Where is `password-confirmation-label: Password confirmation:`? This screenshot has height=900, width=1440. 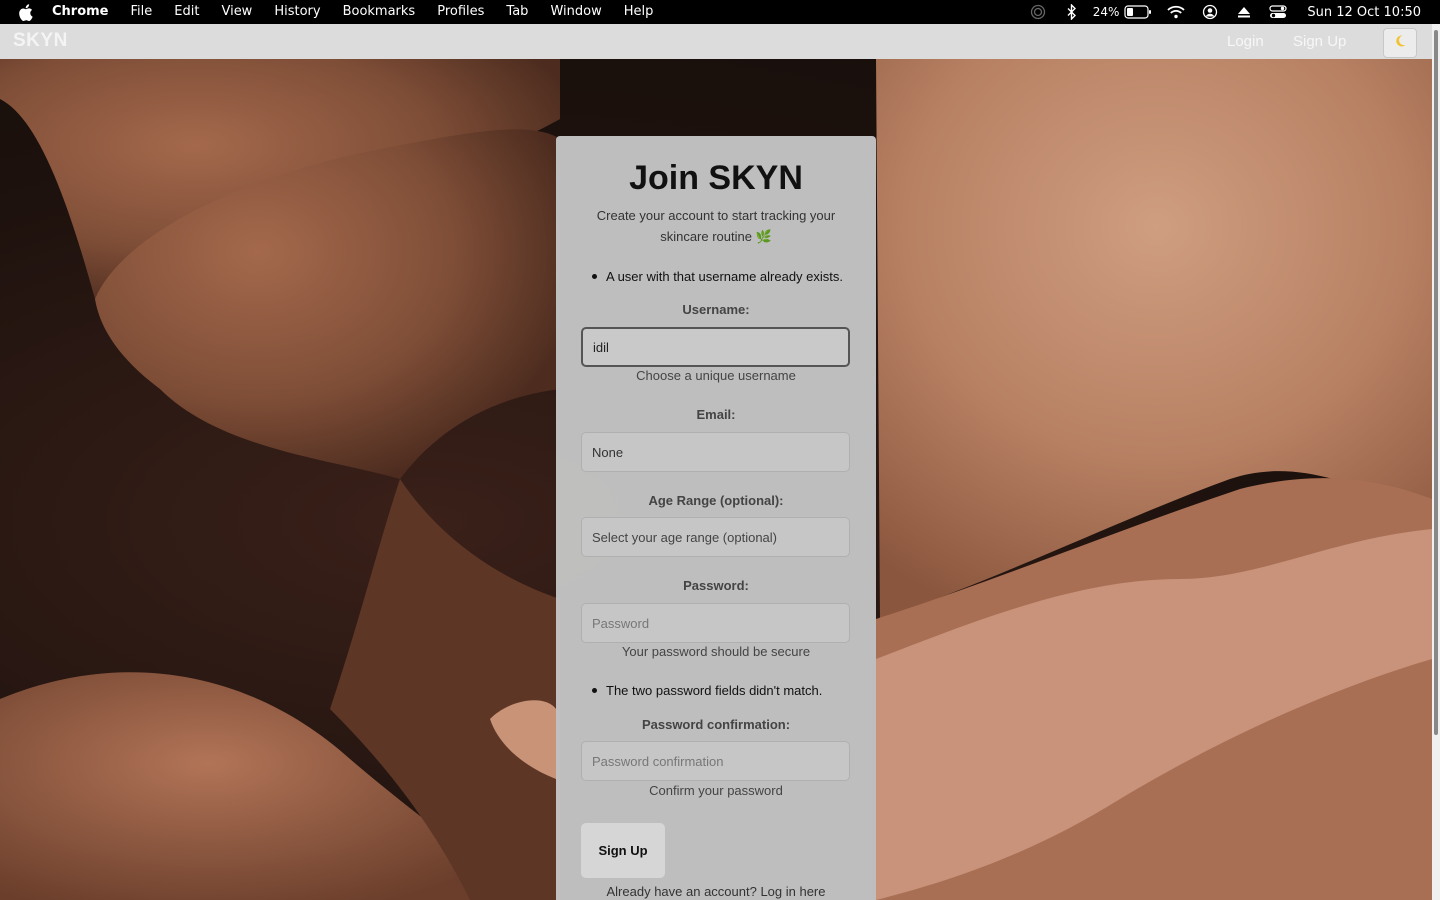
password-confirmation-label: Password confirmation: is located at coordinates (716, 724).